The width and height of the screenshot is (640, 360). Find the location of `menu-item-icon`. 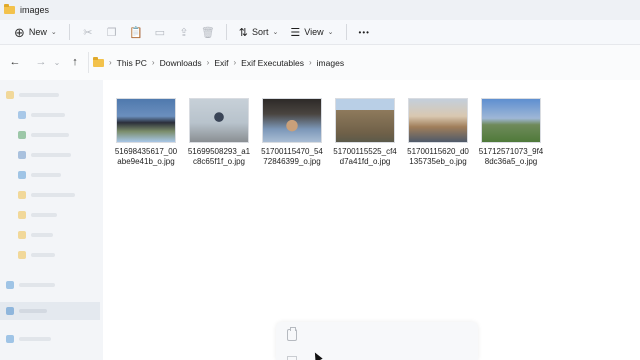

menu-item-icon is located at coordinates (292, 358).